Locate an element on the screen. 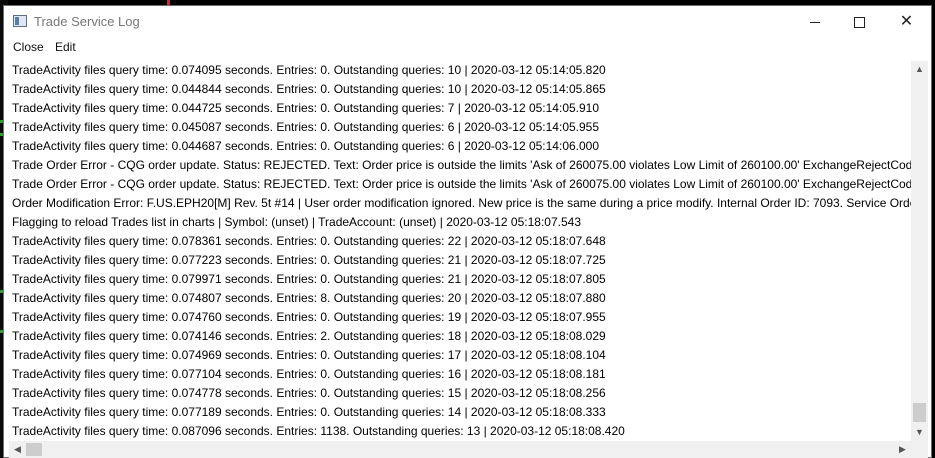 The image size is (935, 458). maximize-button is located at coordinates (859, 21).